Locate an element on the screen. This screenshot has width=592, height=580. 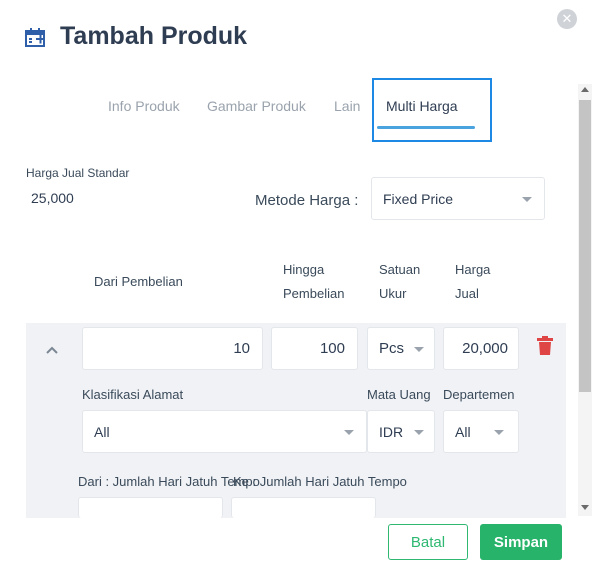
due-from-input is located at coordinates (150, 507).